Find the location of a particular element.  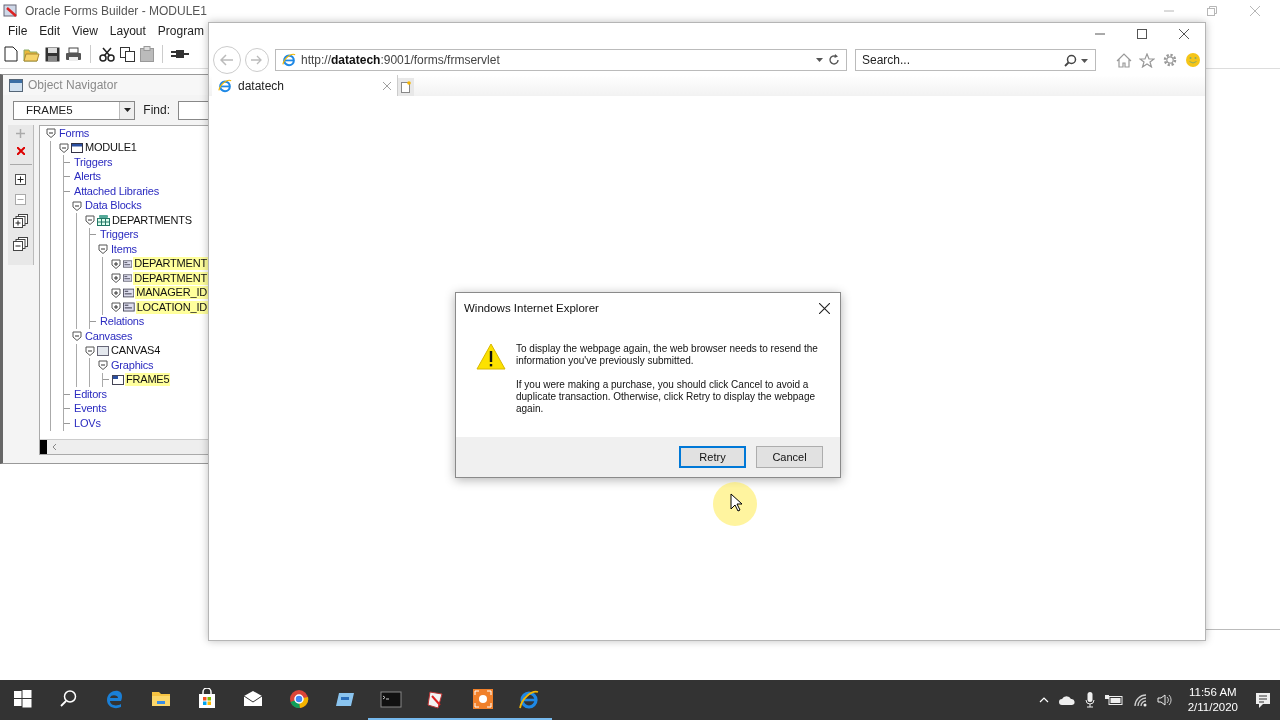

tree-item: Canvases is located at coordinates (109, 336).